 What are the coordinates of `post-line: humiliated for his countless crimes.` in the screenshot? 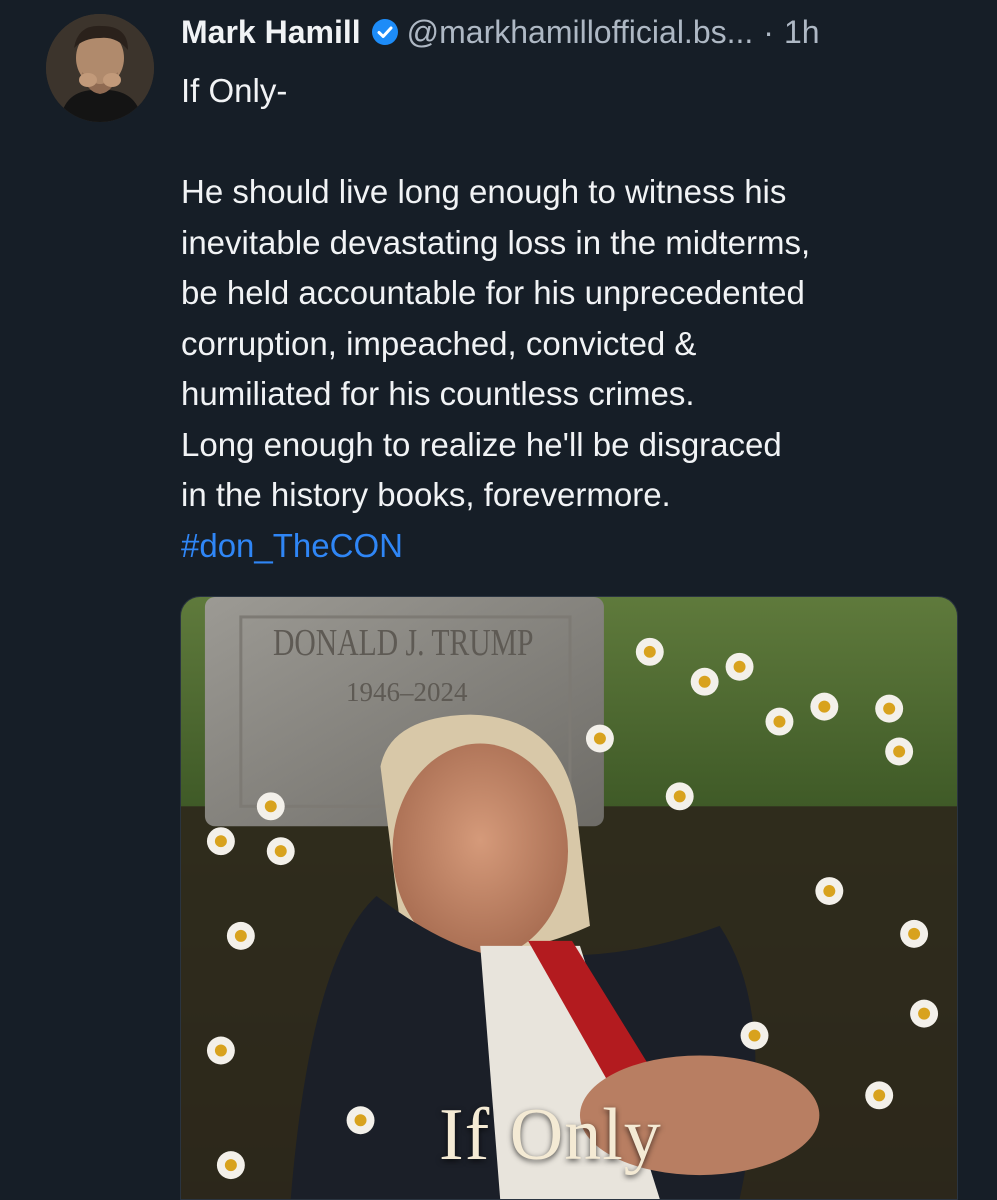 It's located at (438, 393).